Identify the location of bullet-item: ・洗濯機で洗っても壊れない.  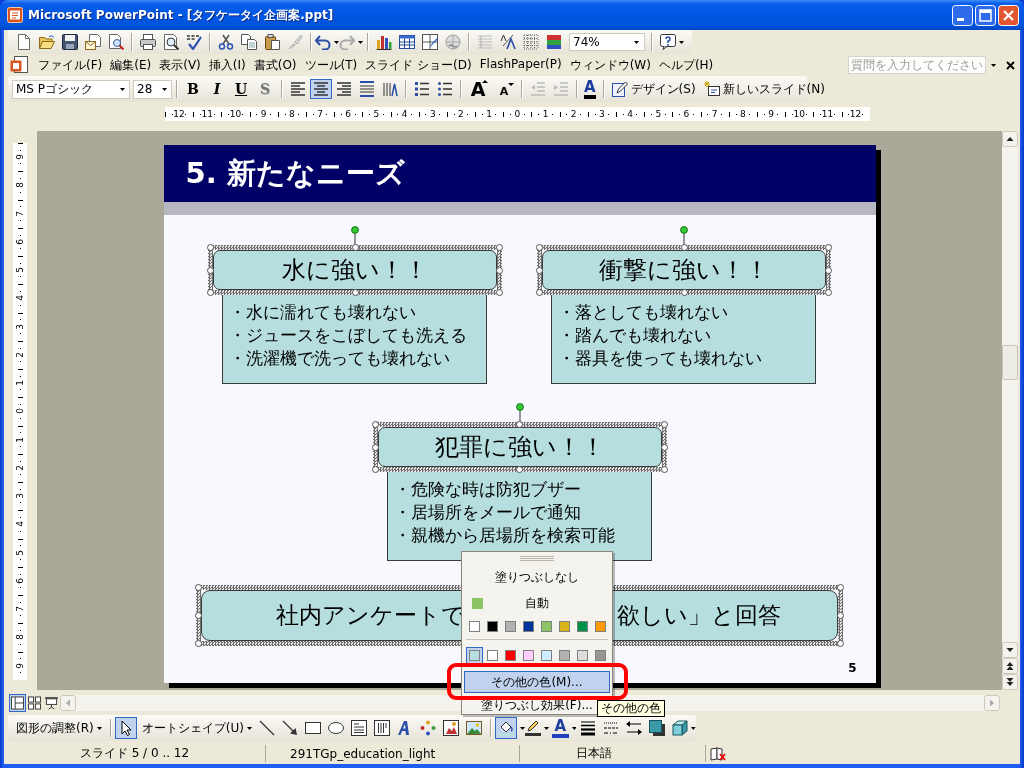
(340, 358).